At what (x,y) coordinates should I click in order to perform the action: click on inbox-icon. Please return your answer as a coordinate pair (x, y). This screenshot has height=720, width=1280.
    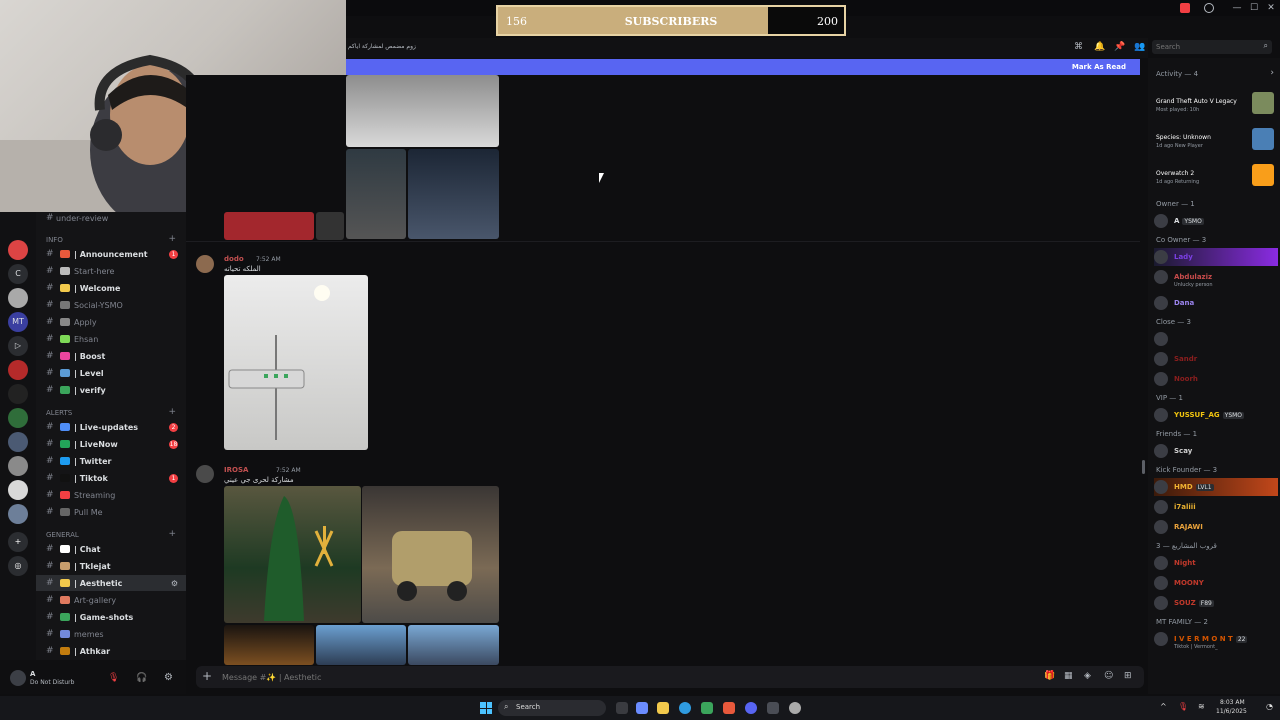
    Looking at the image, I should click on (1185, 8).